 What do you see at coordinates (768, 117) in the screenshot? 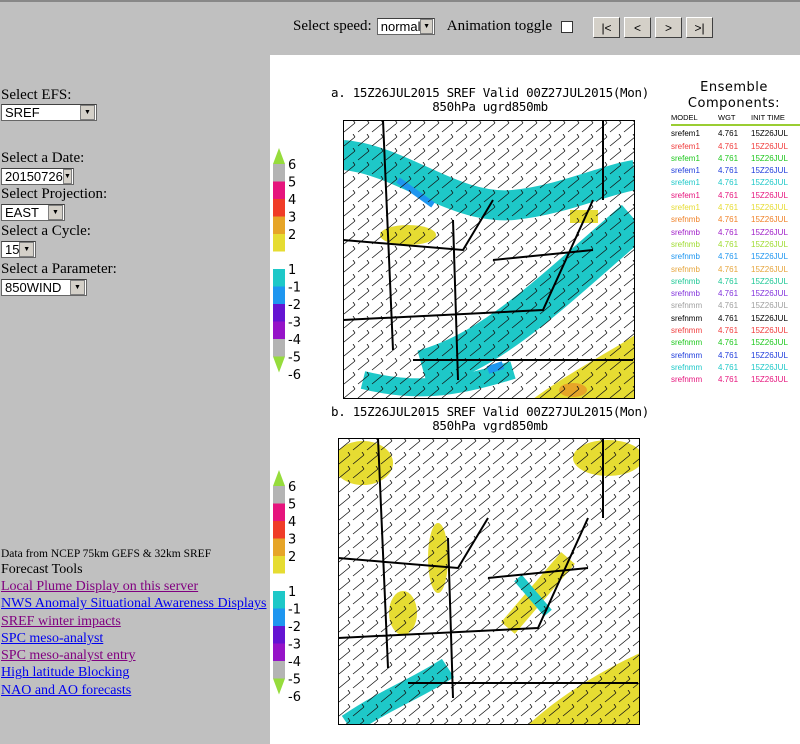
I see `header-init: INIT TIME` at bounding box center [768, 117].